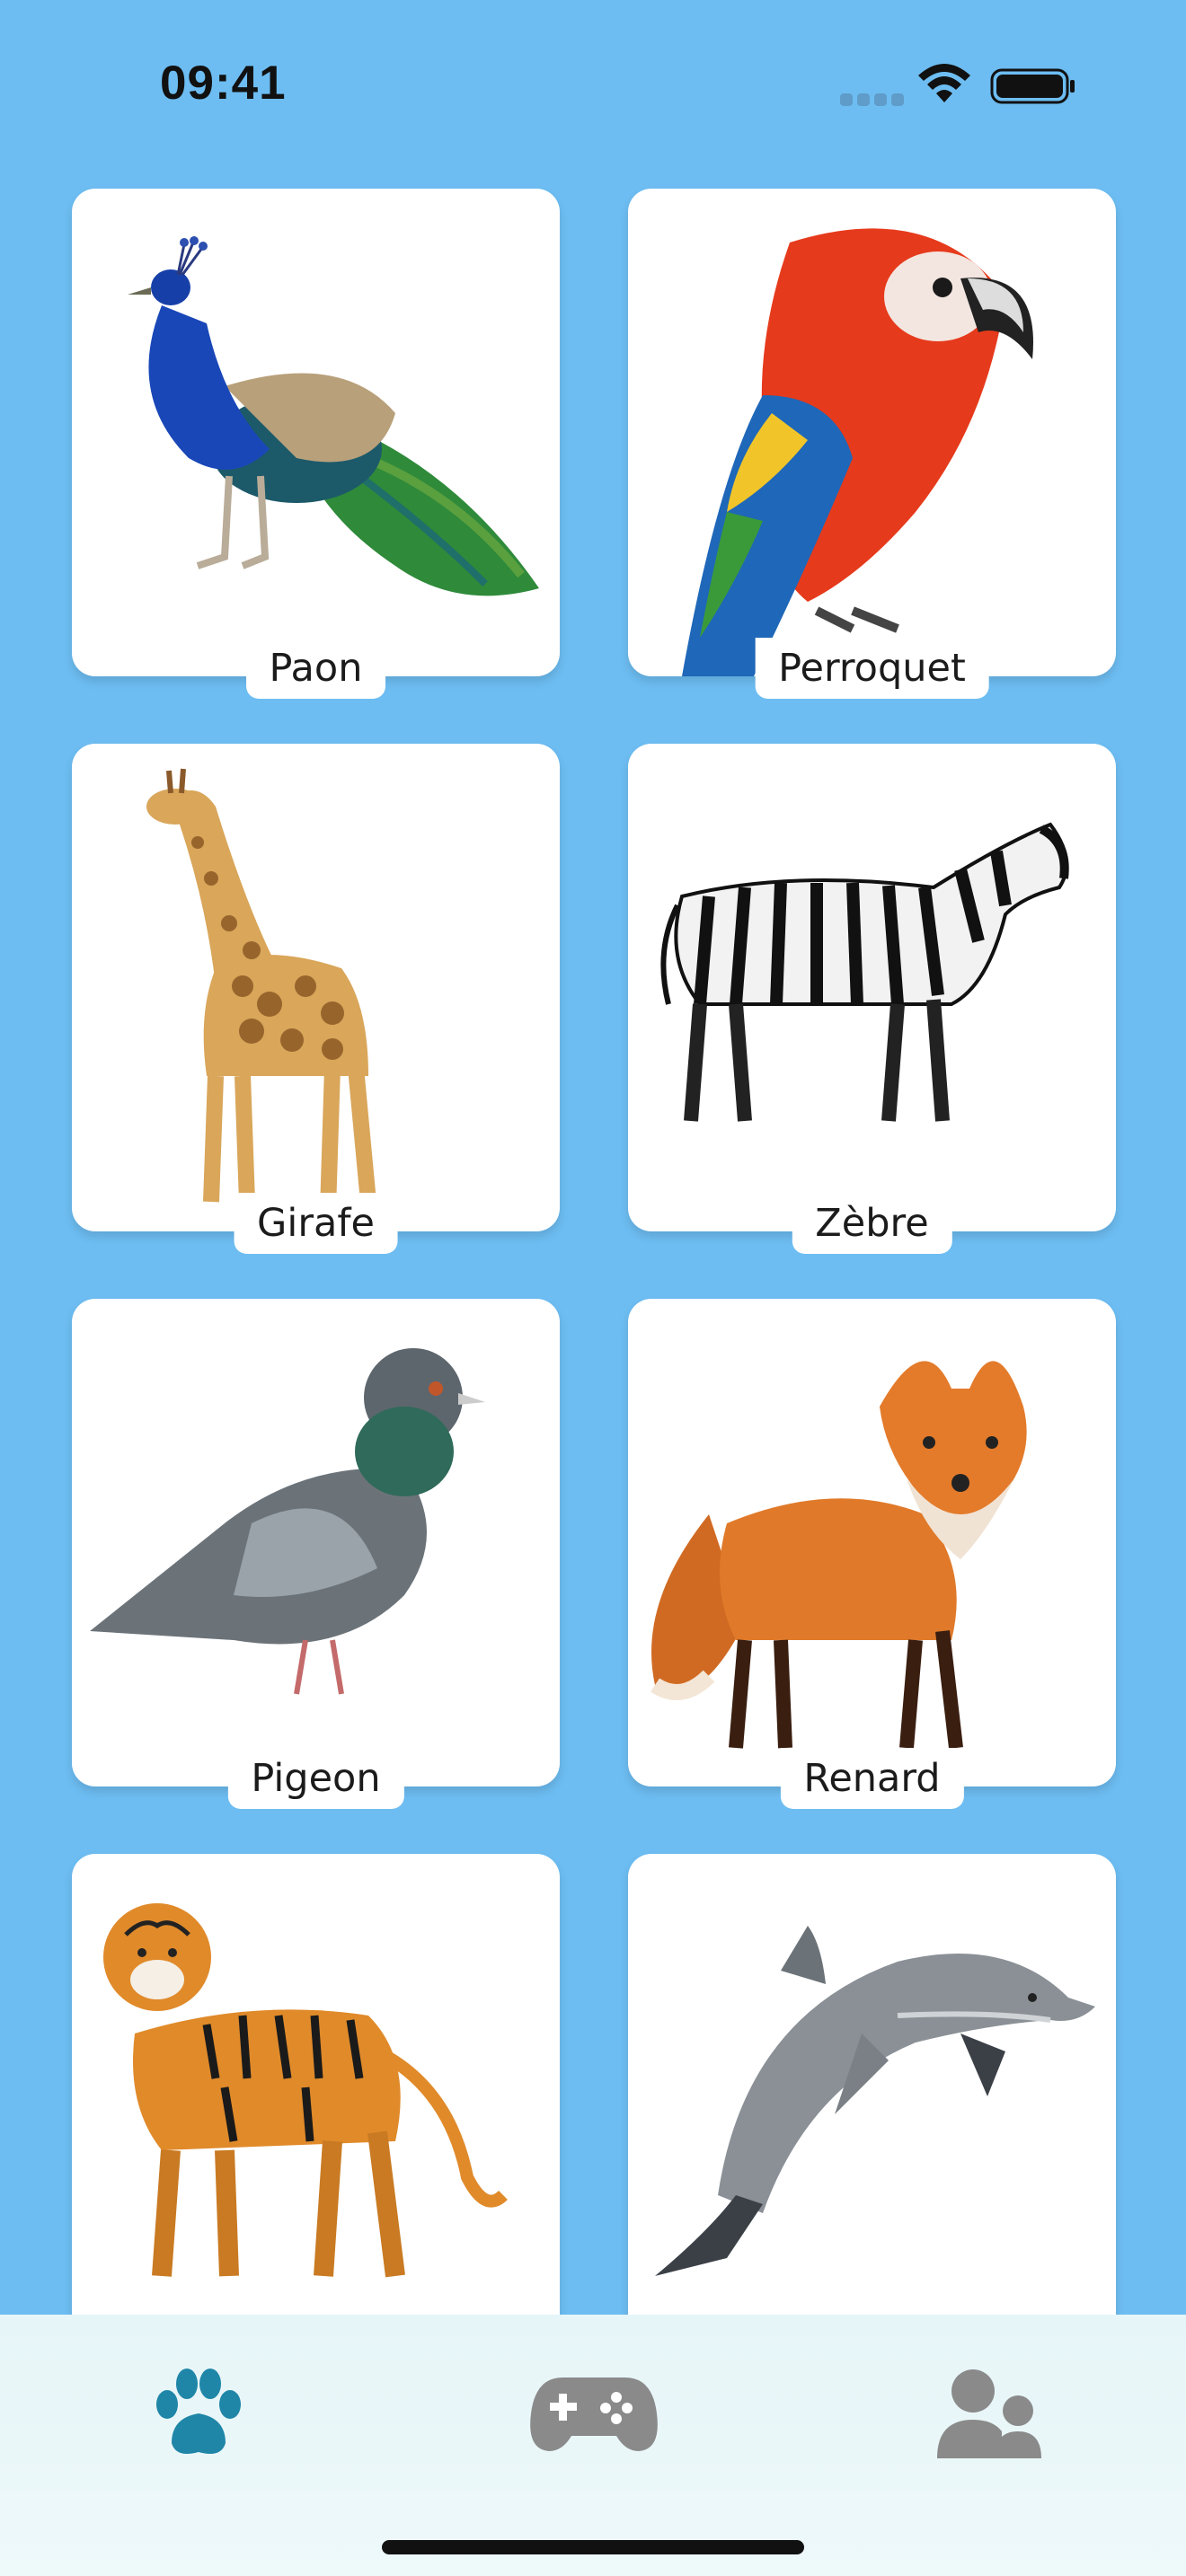 Image resolution: width=1186 pixels, height=2576 pixels. Describe the element at coordinates (287, 1521) in the screenshot. I see `pigeon-image` at that location.